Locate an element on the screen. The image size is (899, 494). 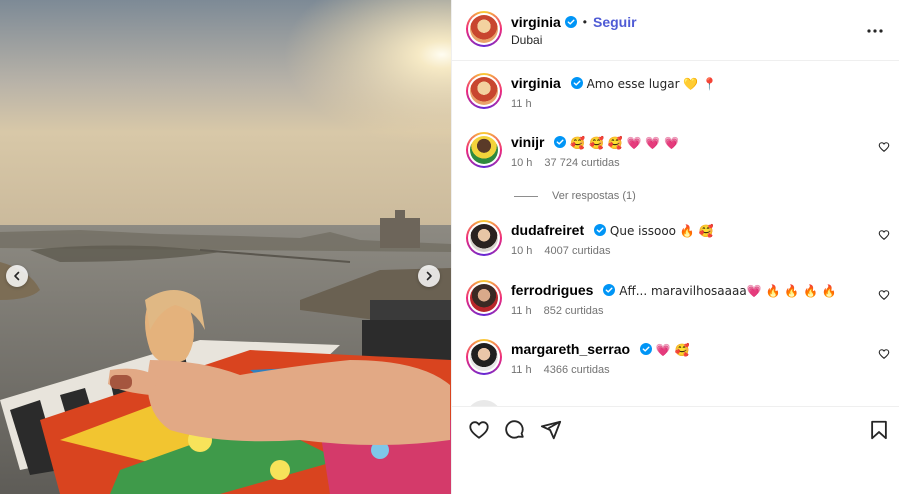
comment-username: dudafreiret is located at coordinates (547, 230).